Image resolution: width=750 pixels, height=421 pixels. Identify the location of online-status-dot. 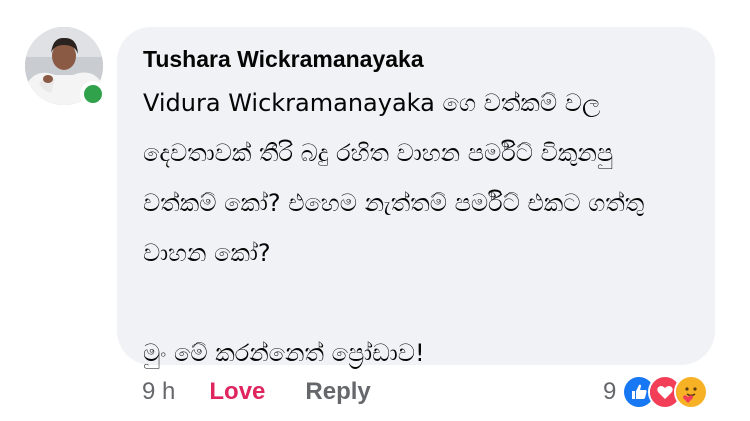
(93, 94).